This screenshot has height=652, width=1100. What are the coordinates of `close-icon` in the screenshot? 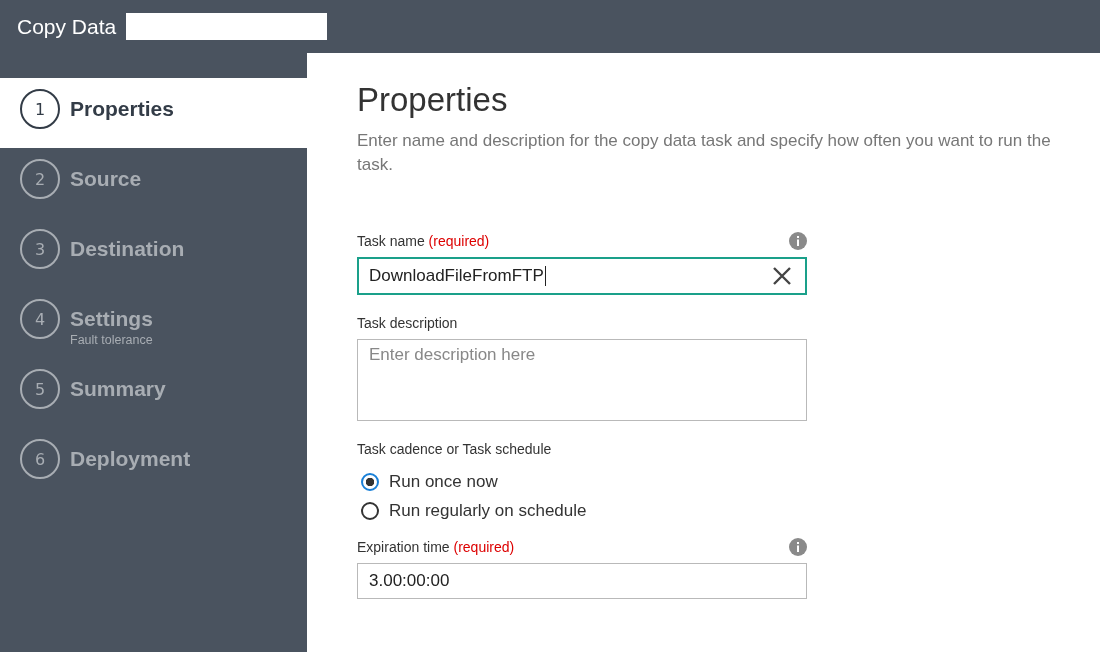 It's located at (782, 276).